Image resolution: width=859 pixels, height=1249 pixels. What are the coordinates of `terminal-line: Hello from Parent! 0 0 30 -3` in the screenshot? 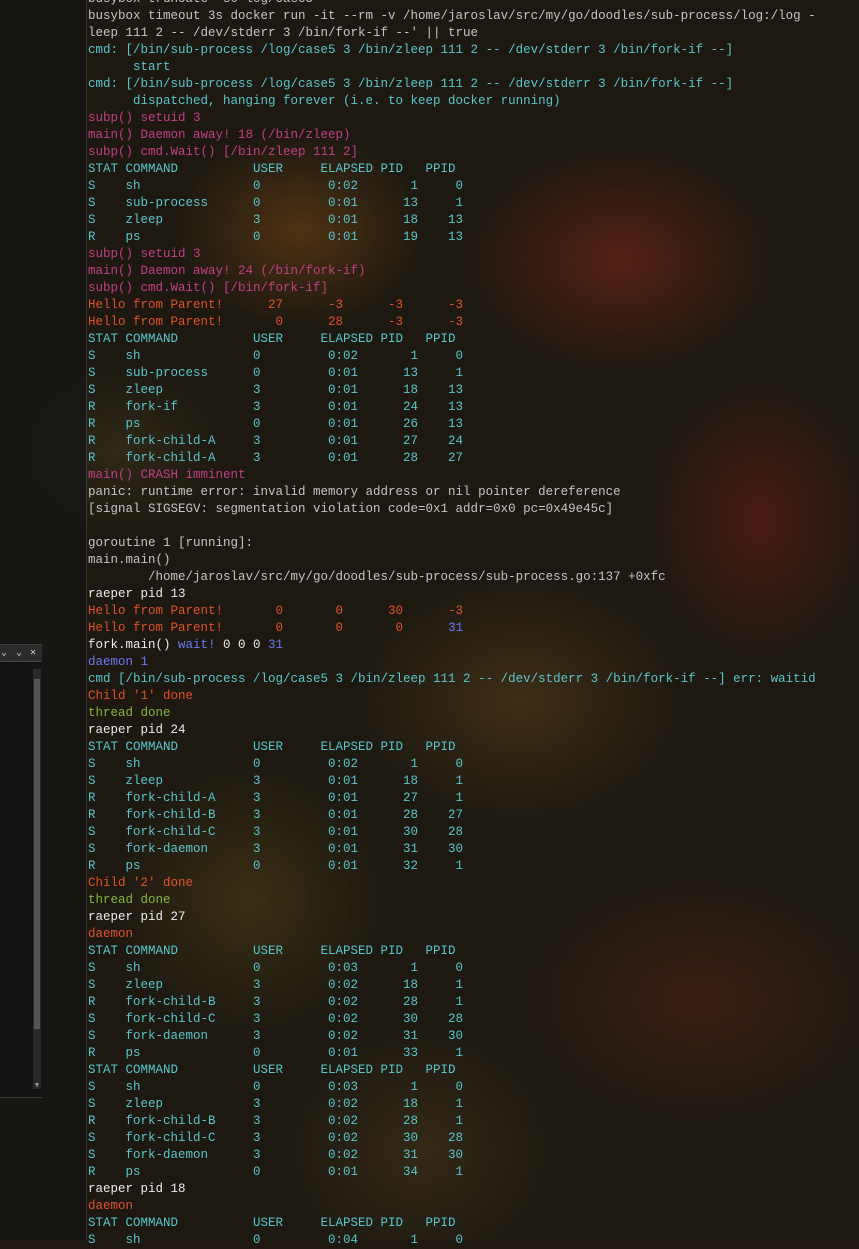 It's located at (452, 611).